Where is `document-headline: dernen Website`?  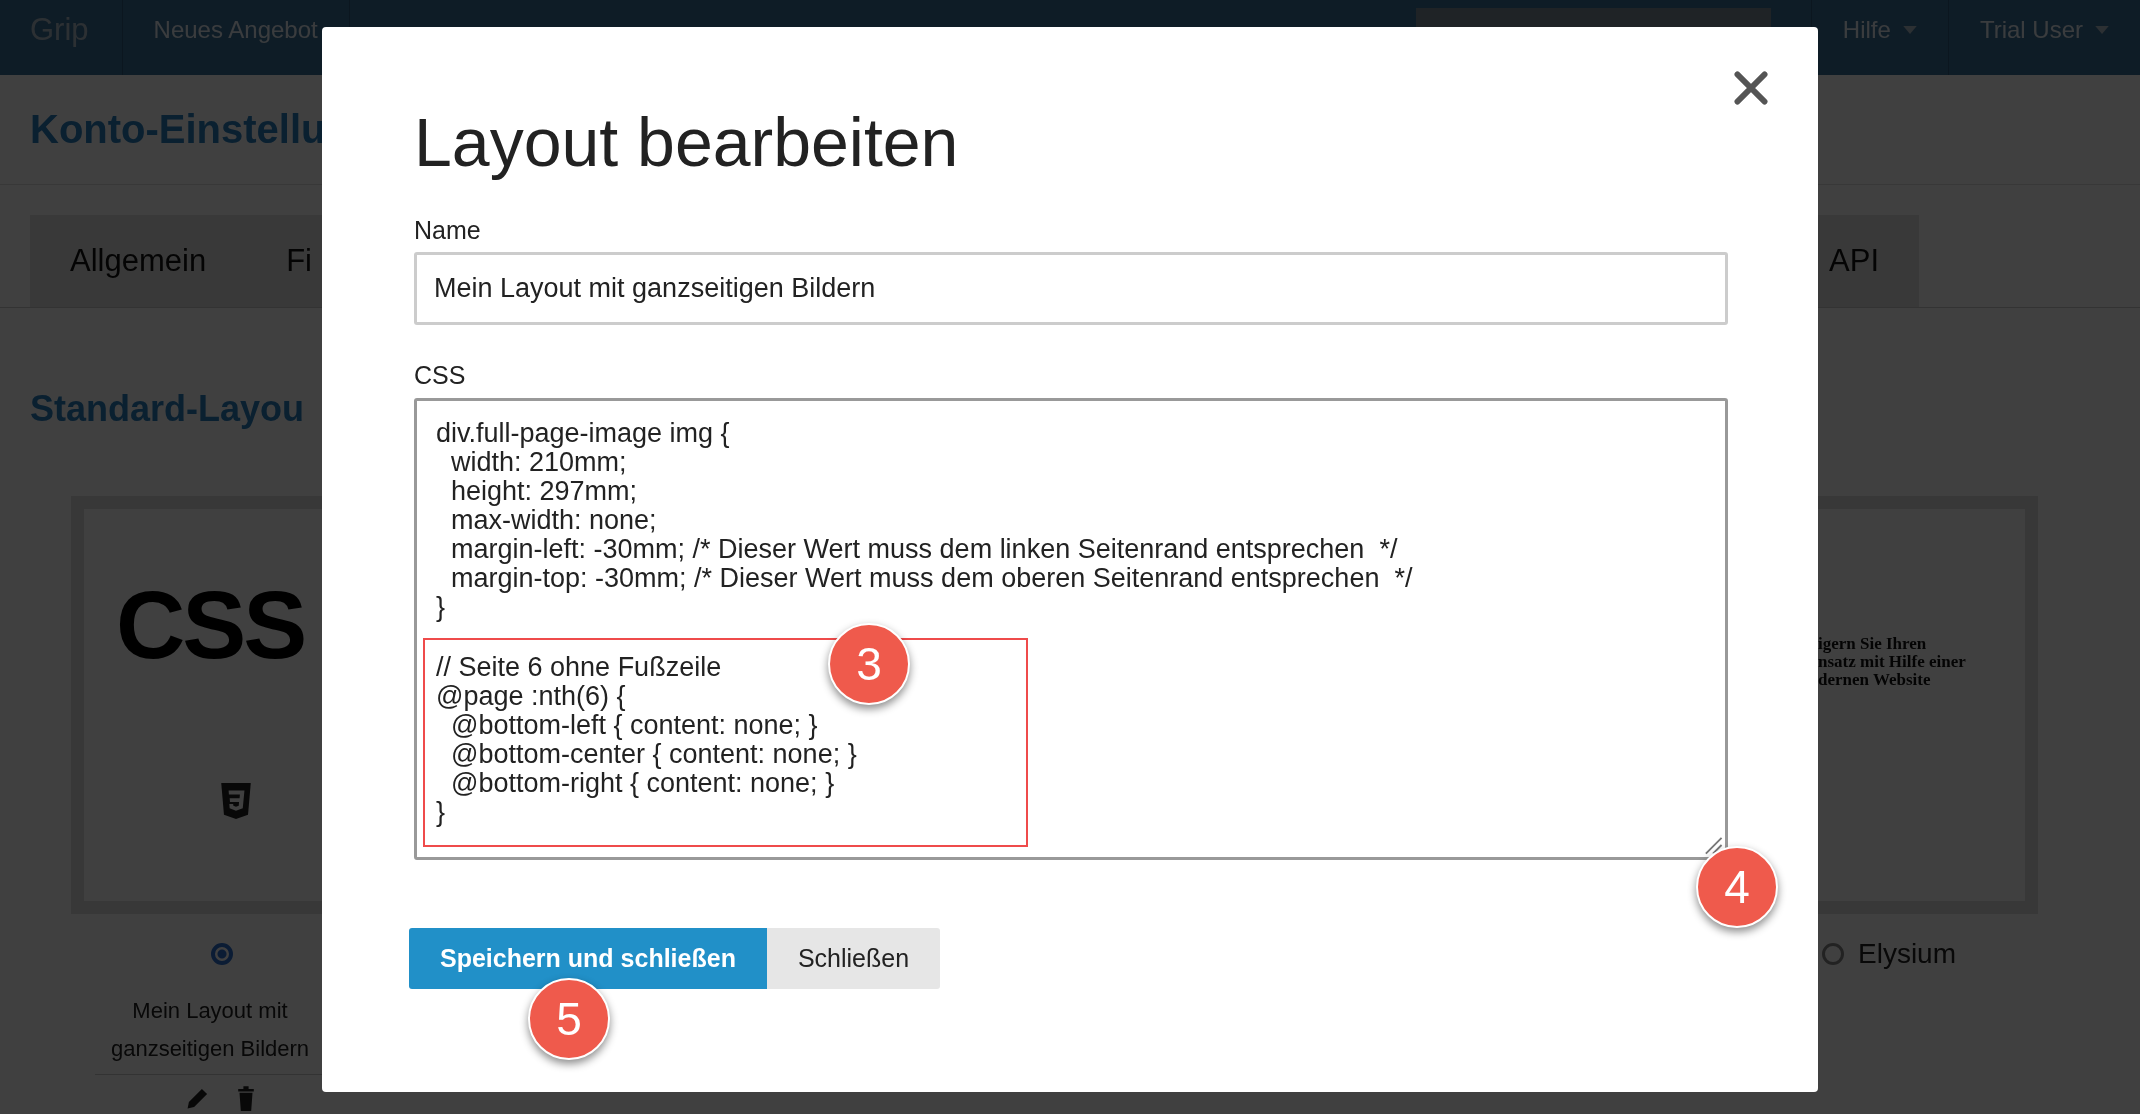 document-headline: dernen Website is located at coordinates (1875, 680).